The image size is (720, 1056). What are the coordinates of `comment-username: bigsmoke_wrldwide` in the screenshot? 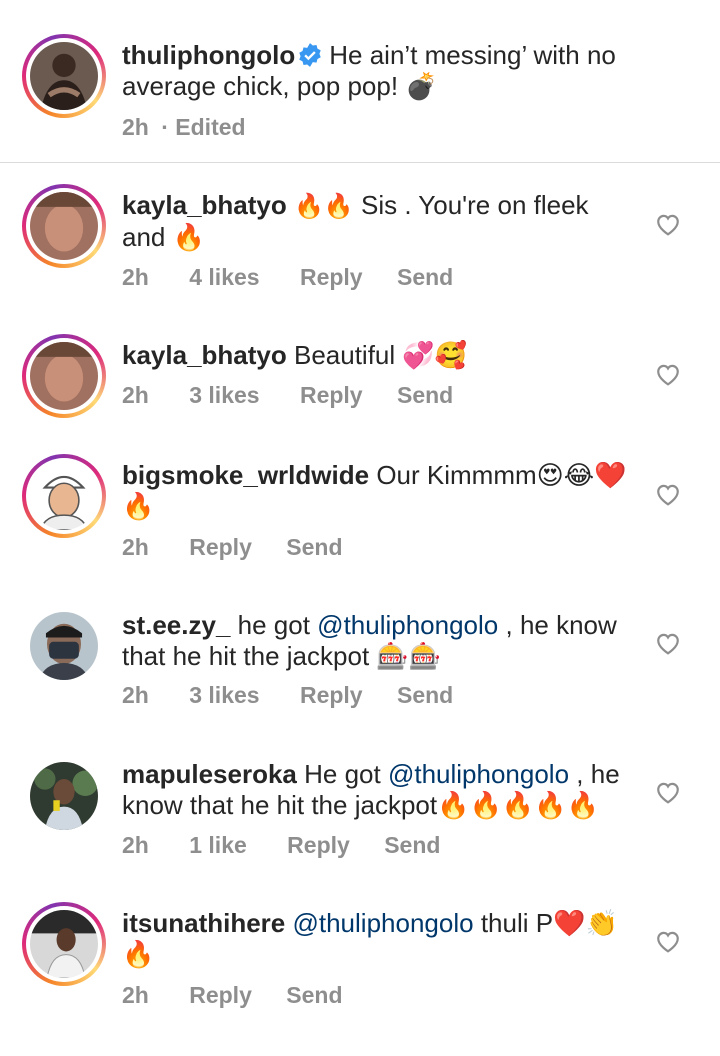 It's located at (245, 475).